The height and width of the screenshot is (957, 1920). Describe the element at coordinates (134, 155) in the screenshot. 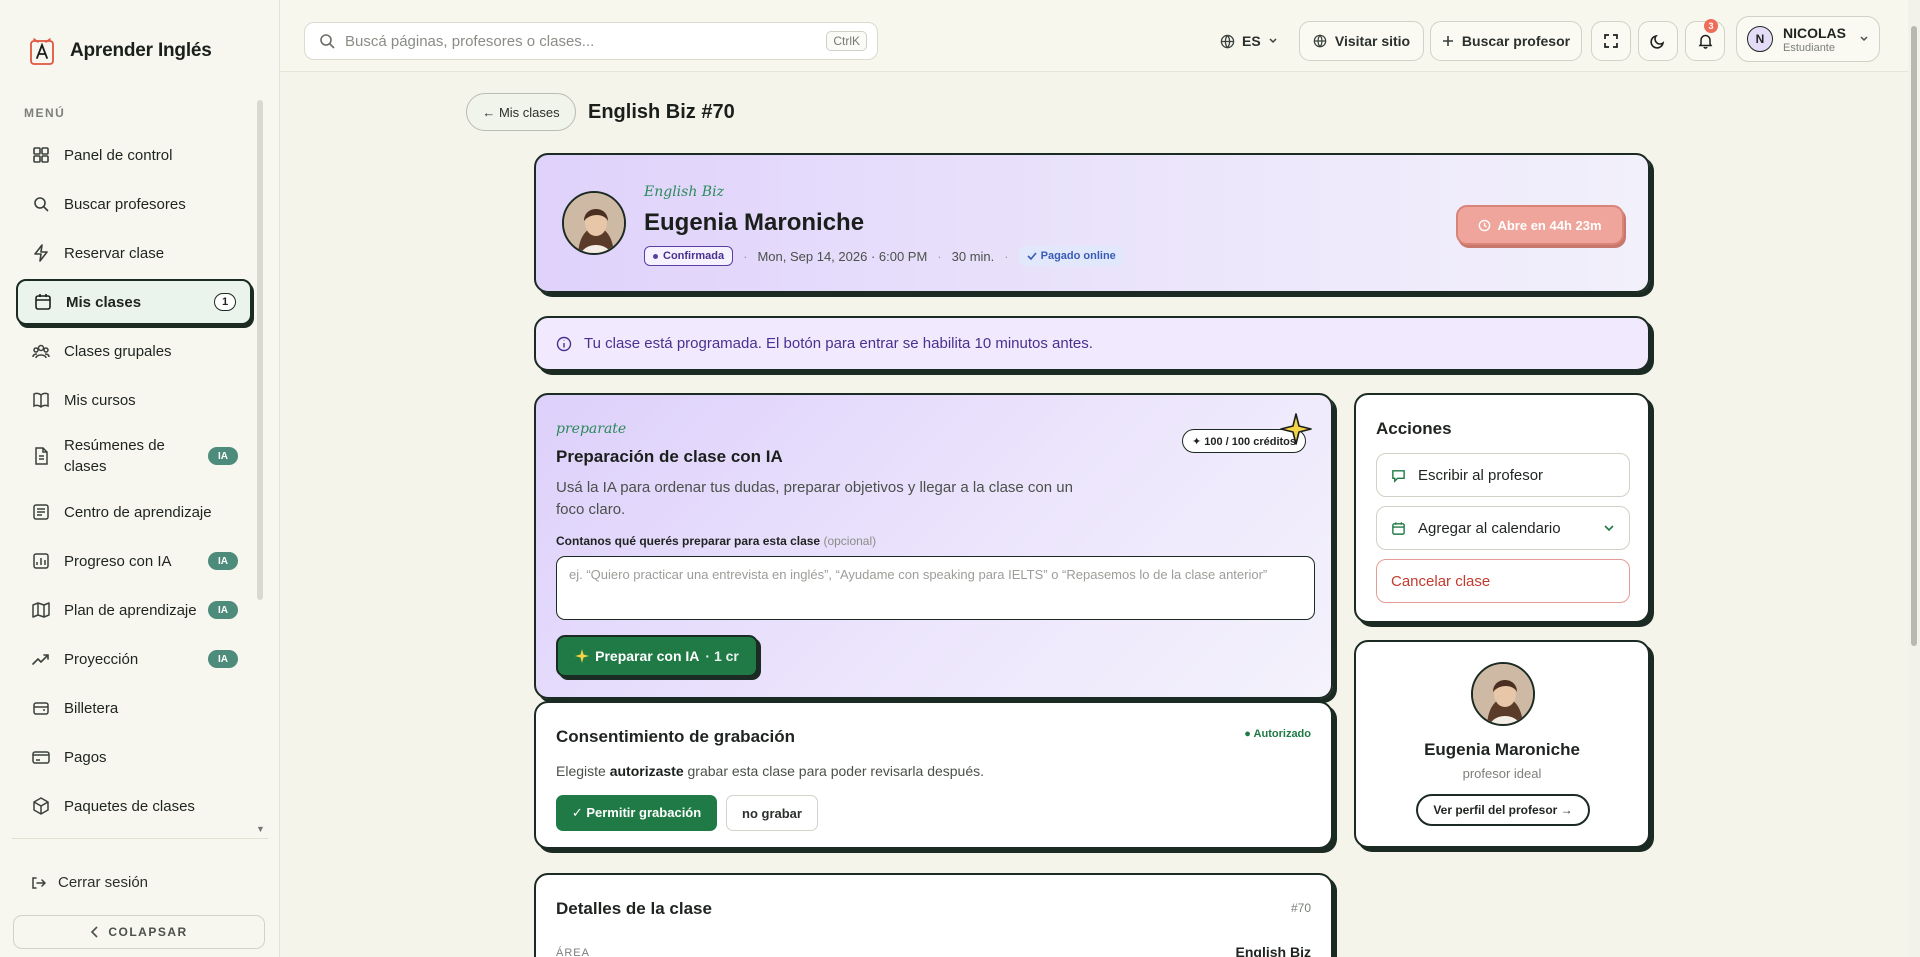

I see `sidebar-item-dashboard: Panel de control` at that location.